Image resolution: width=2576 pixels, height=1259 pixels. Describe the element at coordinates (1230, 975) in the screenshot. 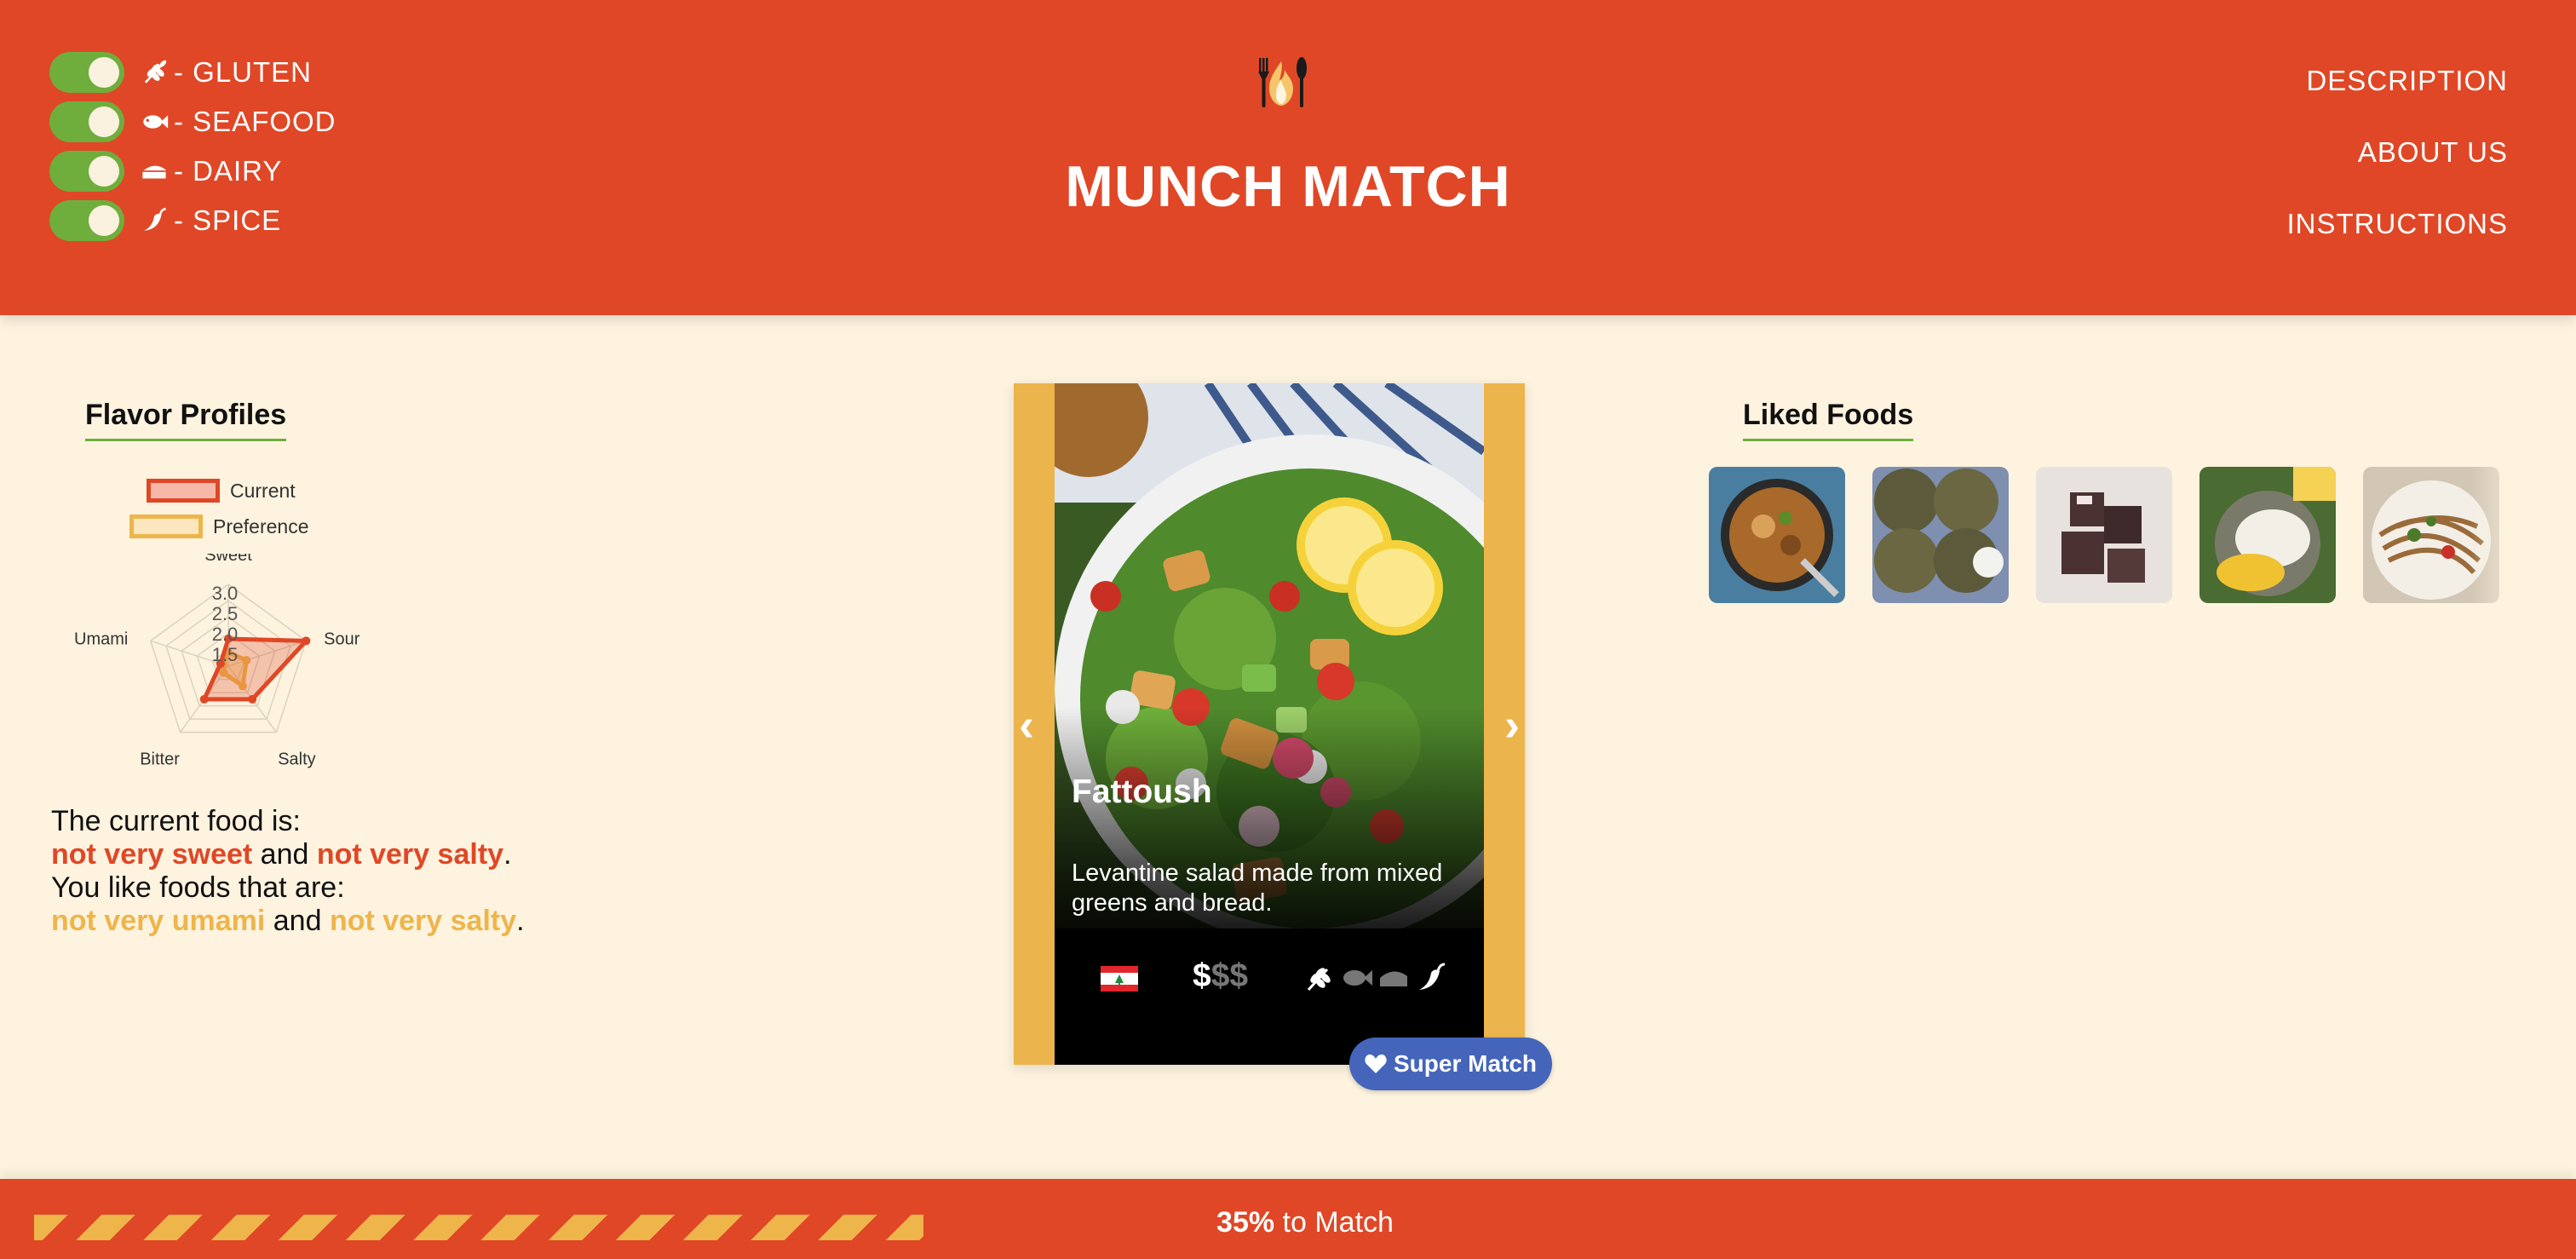

I see `price-inactive: $$` at that location.